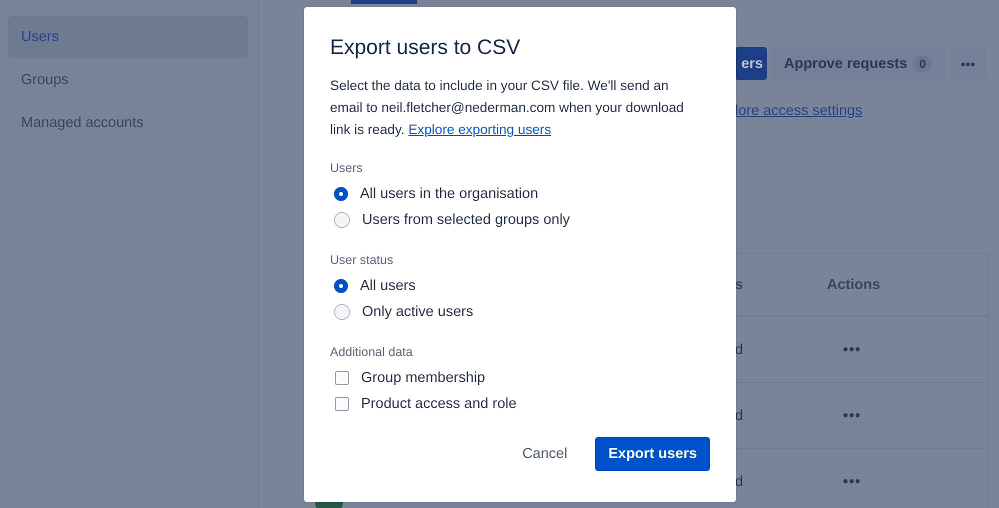  Describe the element at coordinates (449, 194) in the screenshot. I see `option-label: All users in the organisation` at that location.